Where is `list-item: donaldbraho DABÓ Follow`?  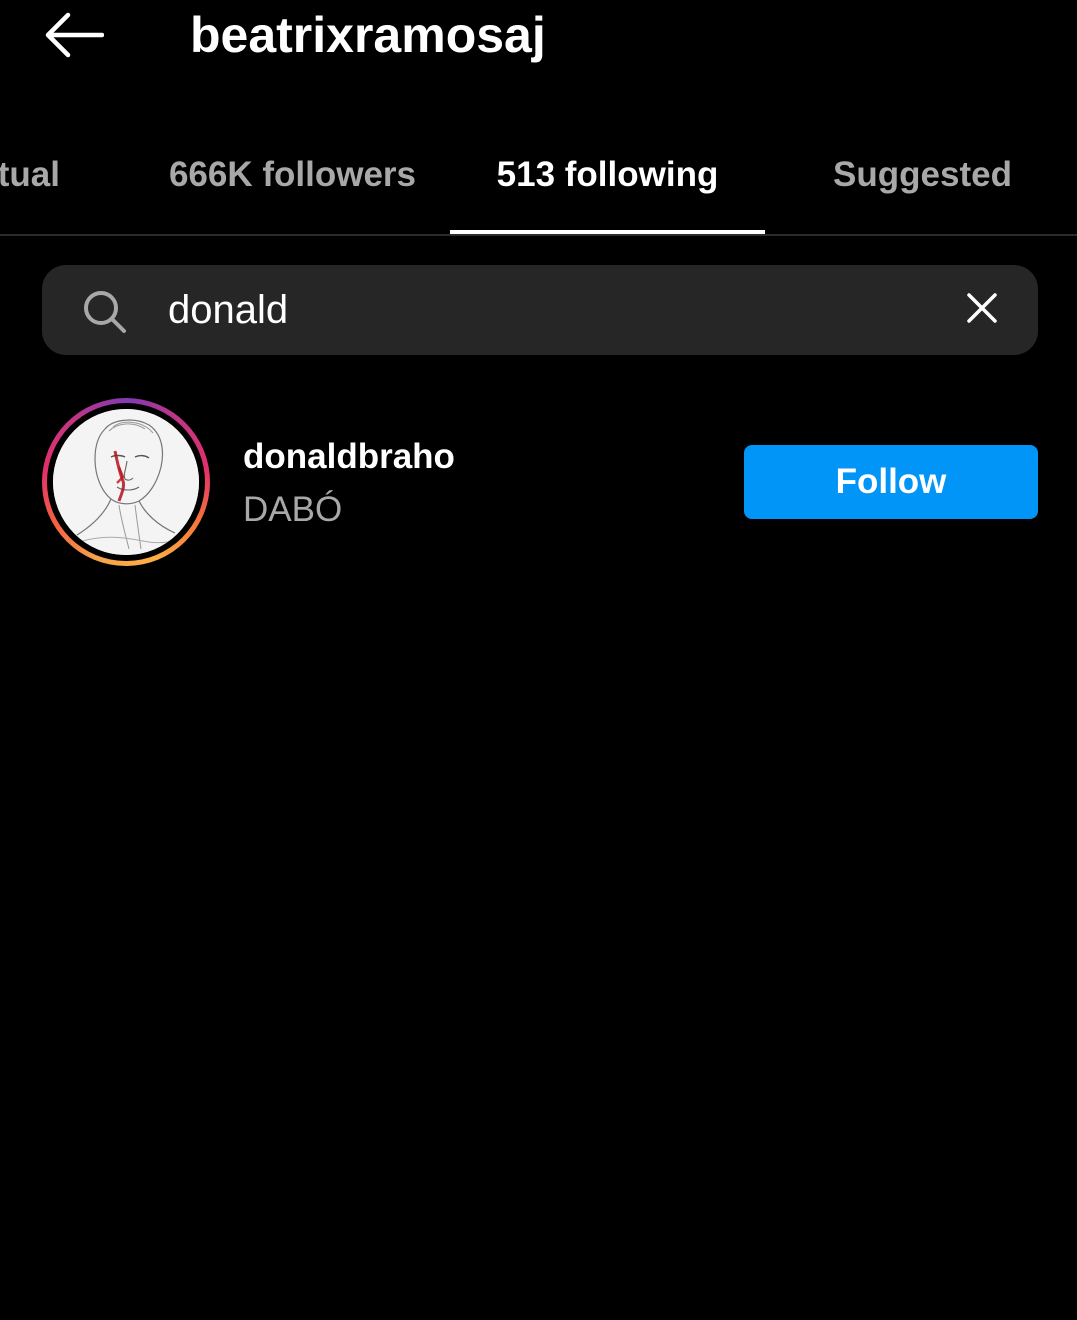
list-item: donaldbraho DABÓ Follow is located at coordinates (538, 482).